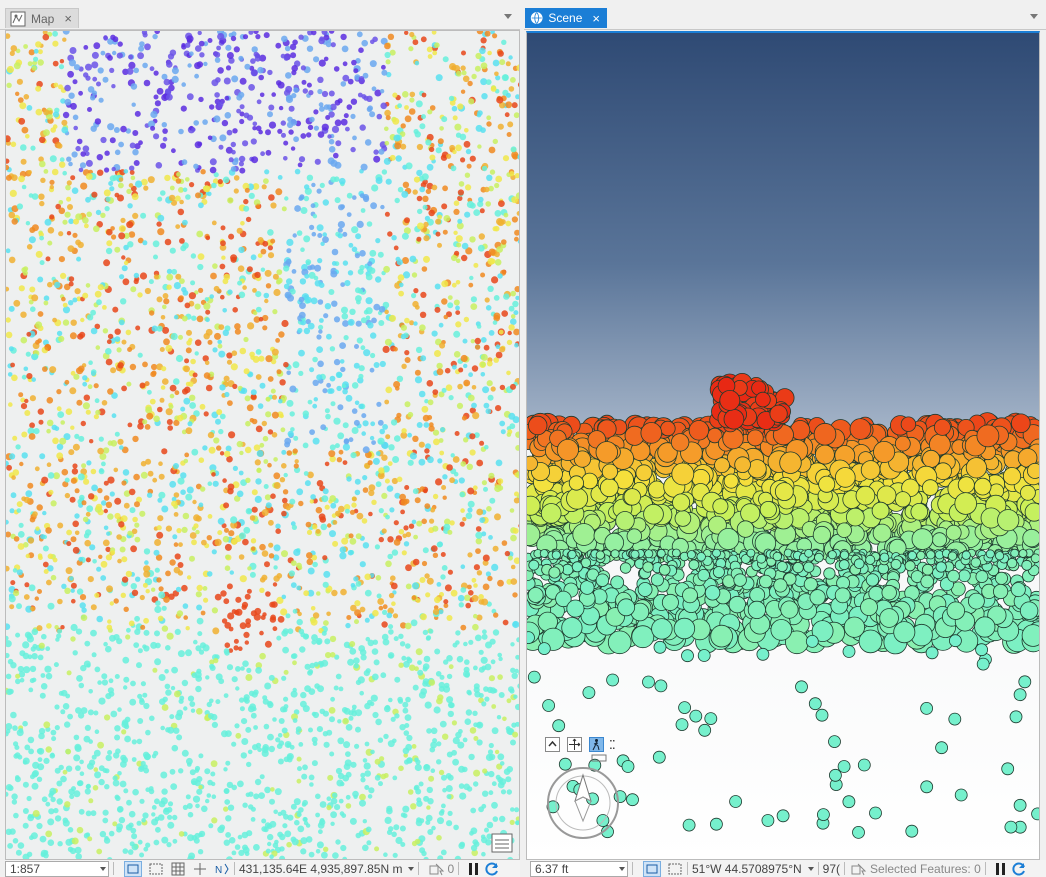 The height and width of the screenshot is (877, 1046). I want to click on zoom-extent-icon, so click(156, 869).